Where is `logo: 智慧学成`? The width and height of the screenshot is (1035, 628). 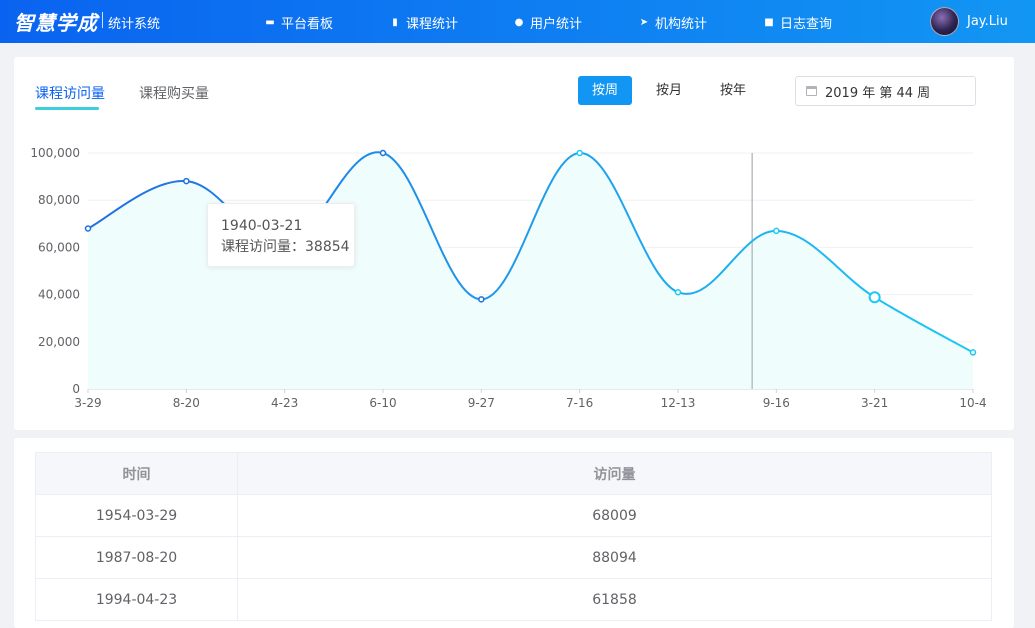
logo: 智慧学成 is located at coordinates (56, 21).